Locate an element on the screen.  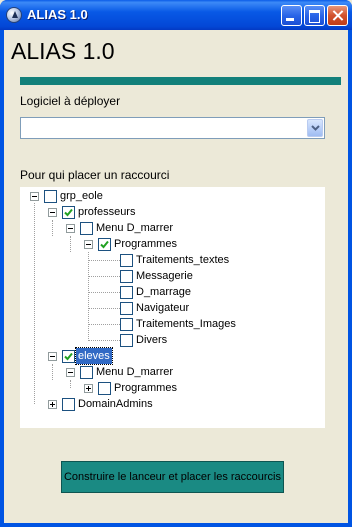
title-bar: ALIAS 1.0 is located at coordinates (176, 15).